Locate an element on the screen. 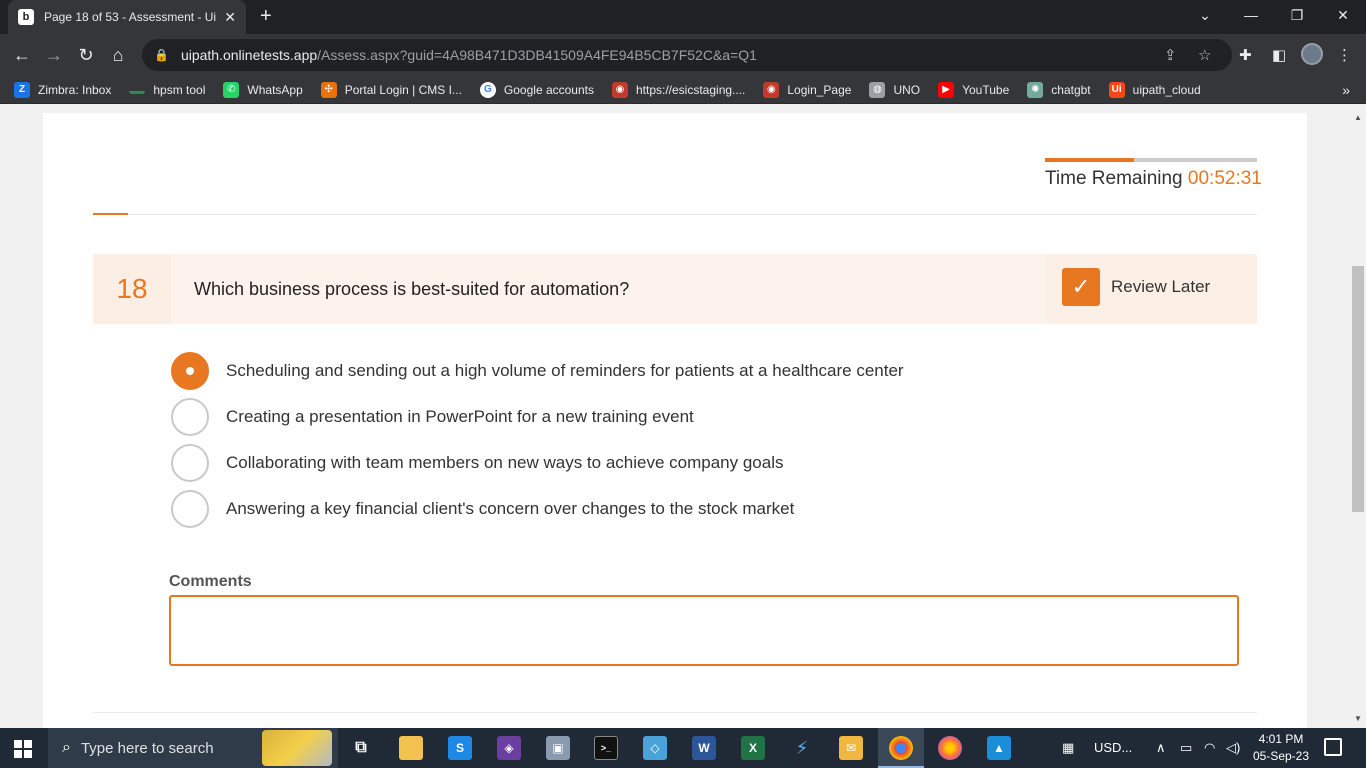  bookmark-item: hpsm tool is located at coordinates (167, 90).